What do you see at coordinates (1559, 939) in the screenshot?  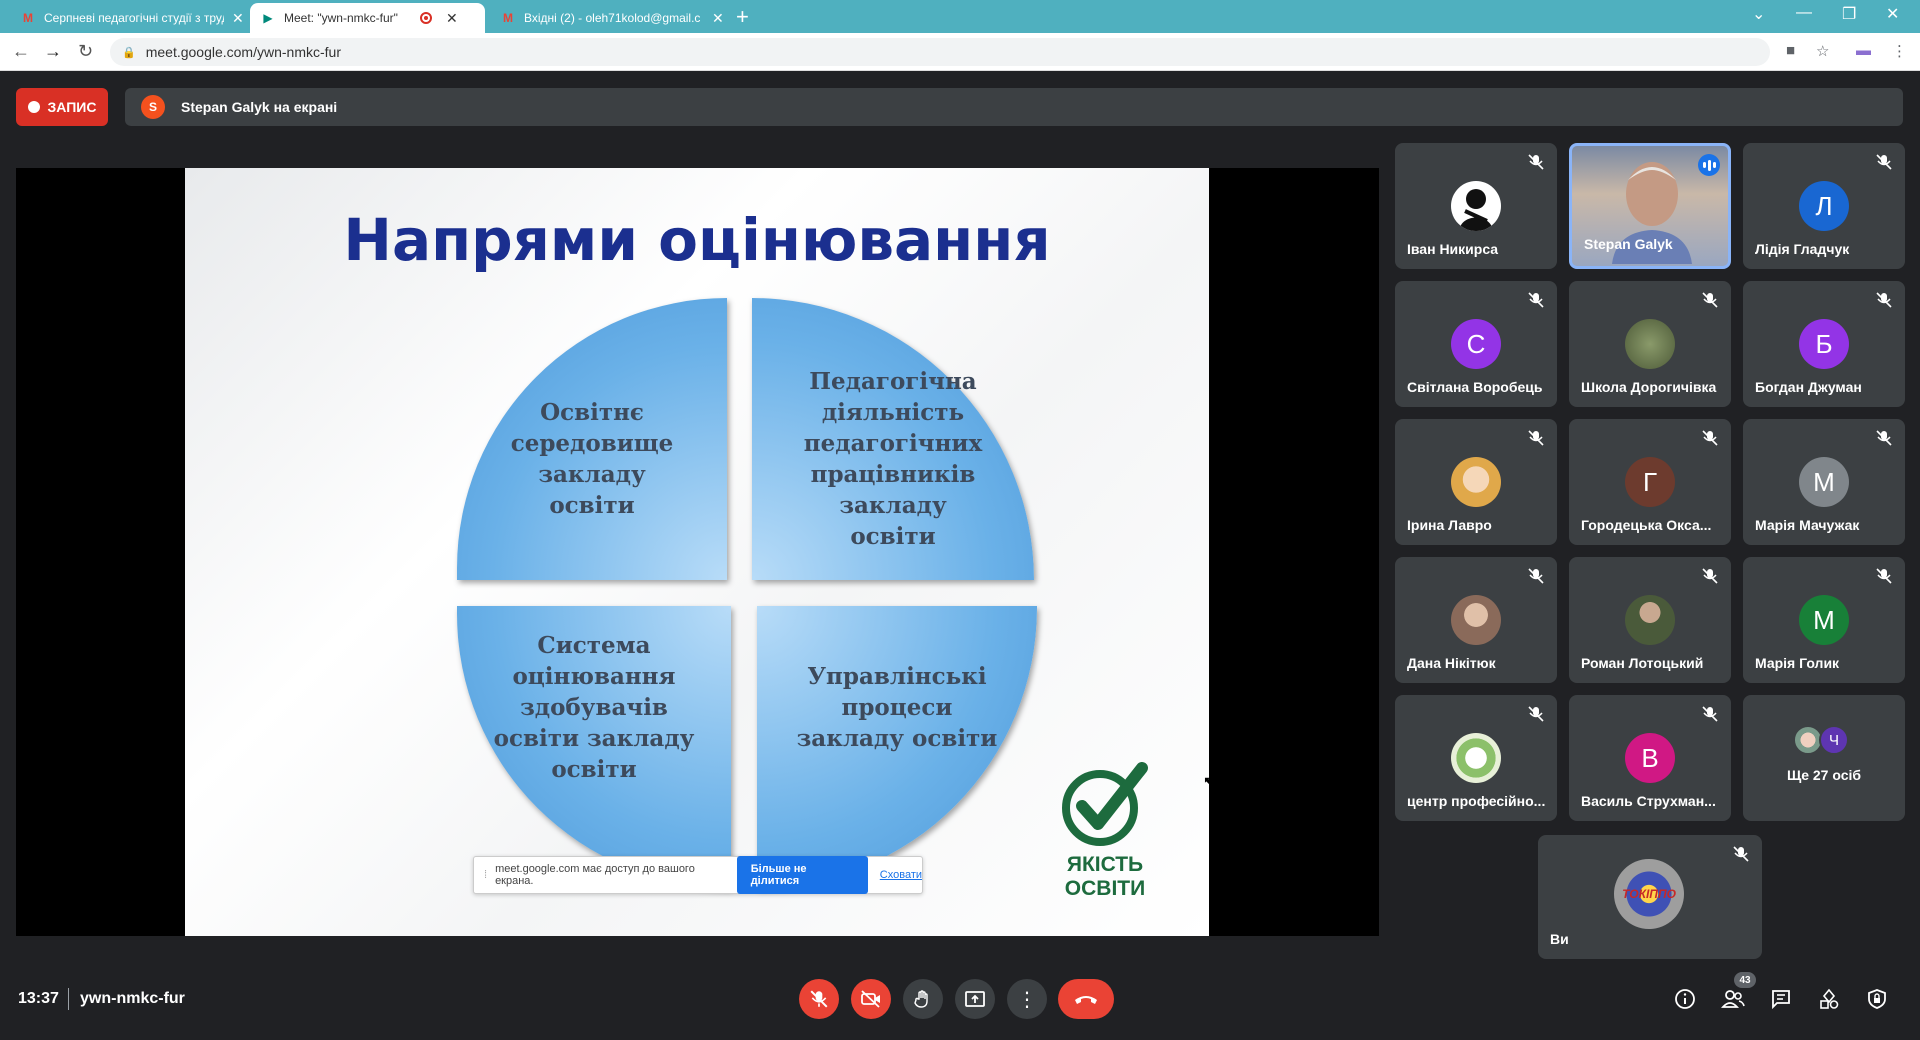 I see `participant-name: Ви` at bounding box center [1559, 939].